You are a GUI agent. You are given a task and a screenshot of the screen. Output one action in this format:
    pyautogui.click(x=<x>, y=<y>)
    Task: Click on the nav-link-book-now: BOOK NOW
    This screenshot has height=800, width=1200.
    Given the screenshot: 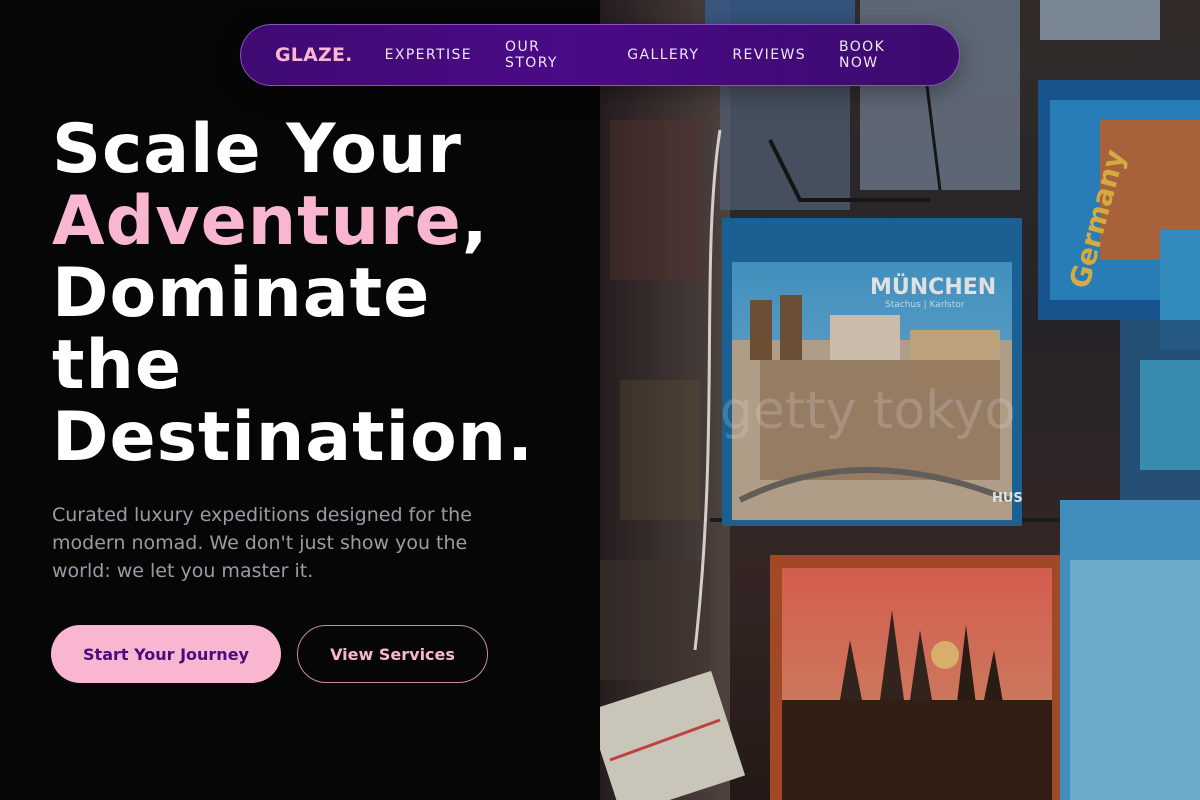 What is the action you would take?
    pyautogui.click(x=882, y=55)
    